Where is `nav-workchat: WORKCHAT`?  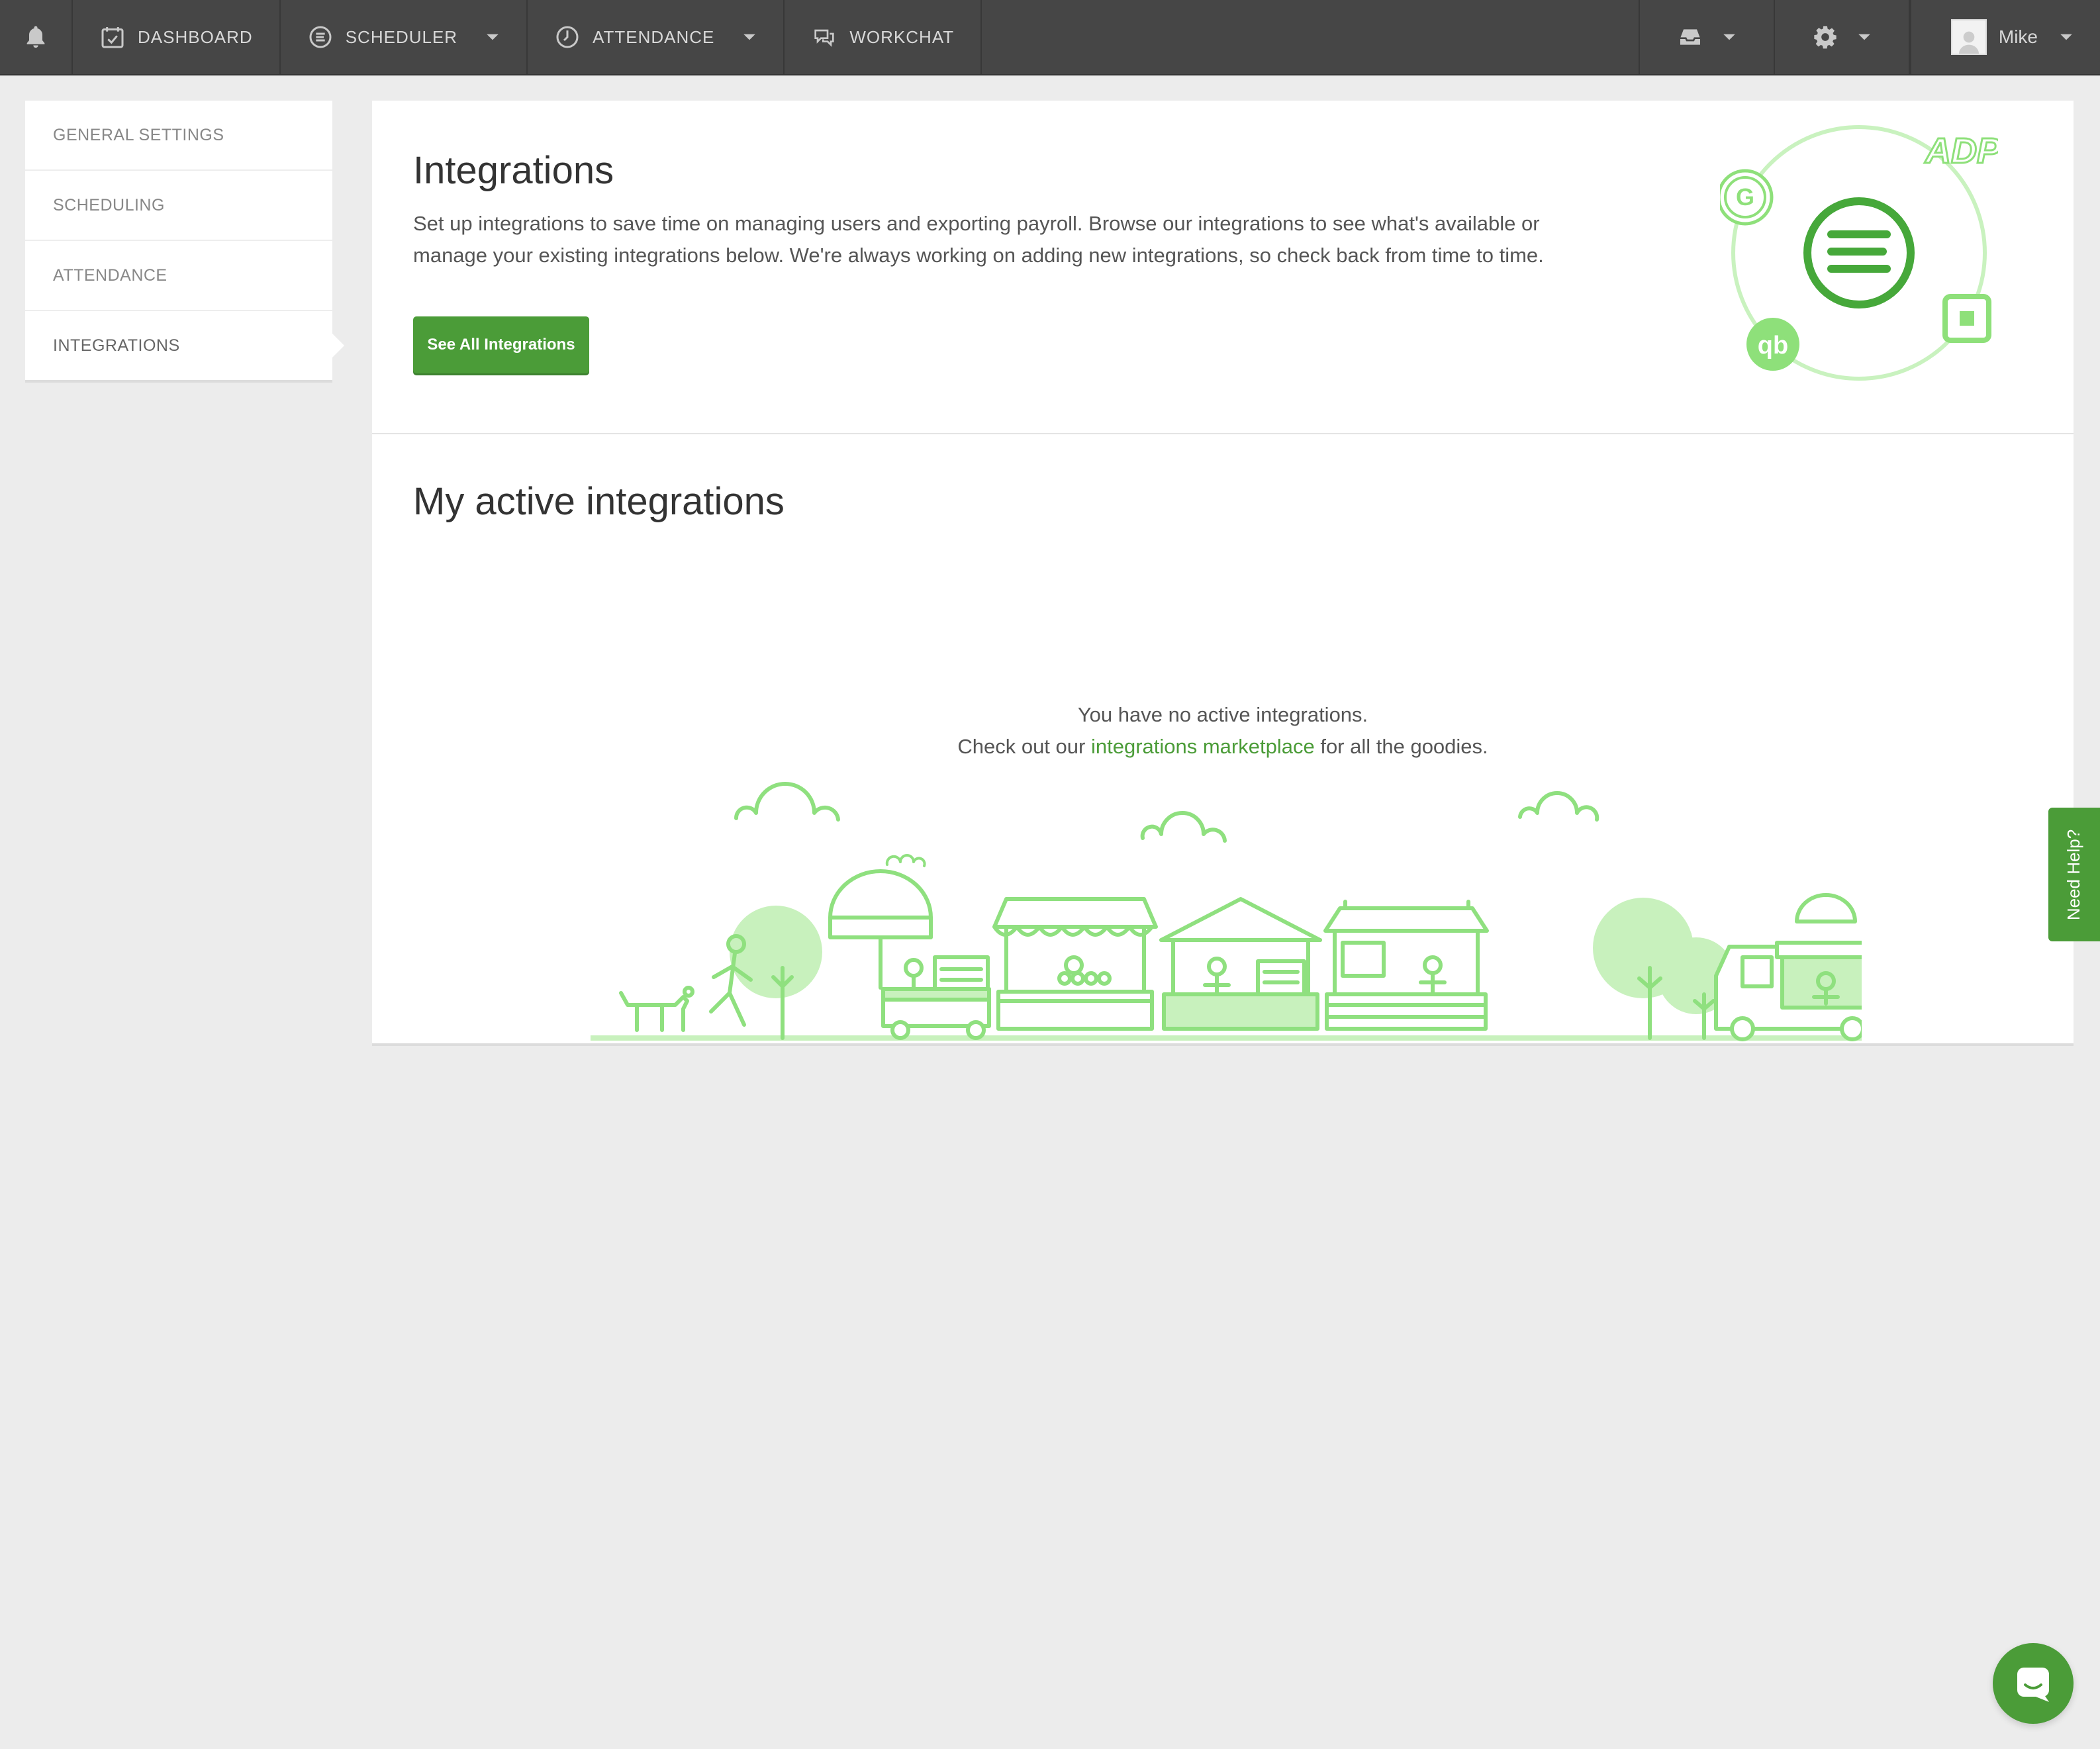
nav-workchat: WORKCHAT is located at coordinates (883, 37).